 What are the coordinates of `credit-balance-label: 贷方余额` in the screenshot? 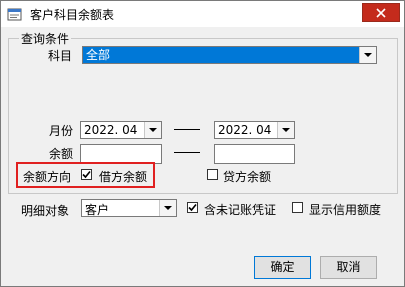 It's located at (247, 176).